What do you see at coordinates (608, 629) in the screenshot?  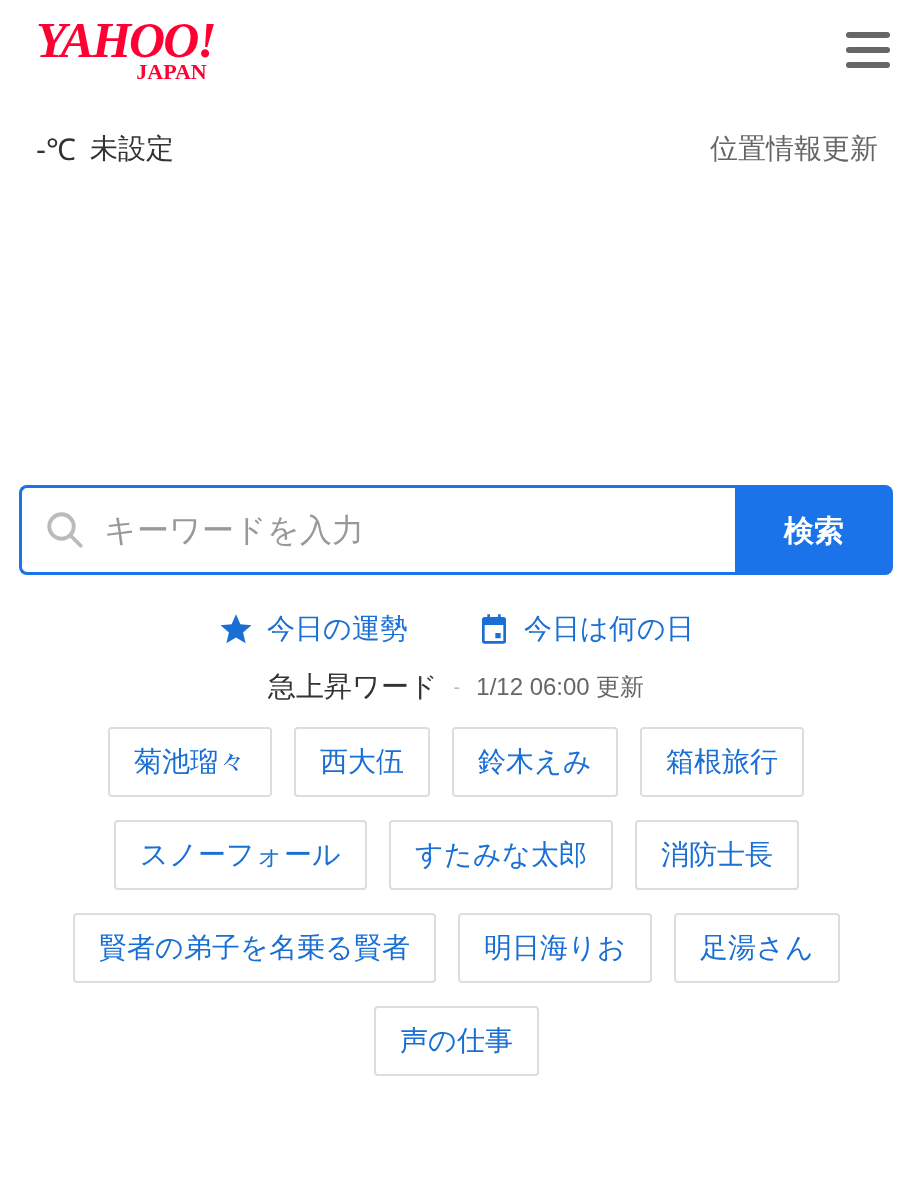 I see `quick-link: 今日は何の日` at bounding box center [608, 629].